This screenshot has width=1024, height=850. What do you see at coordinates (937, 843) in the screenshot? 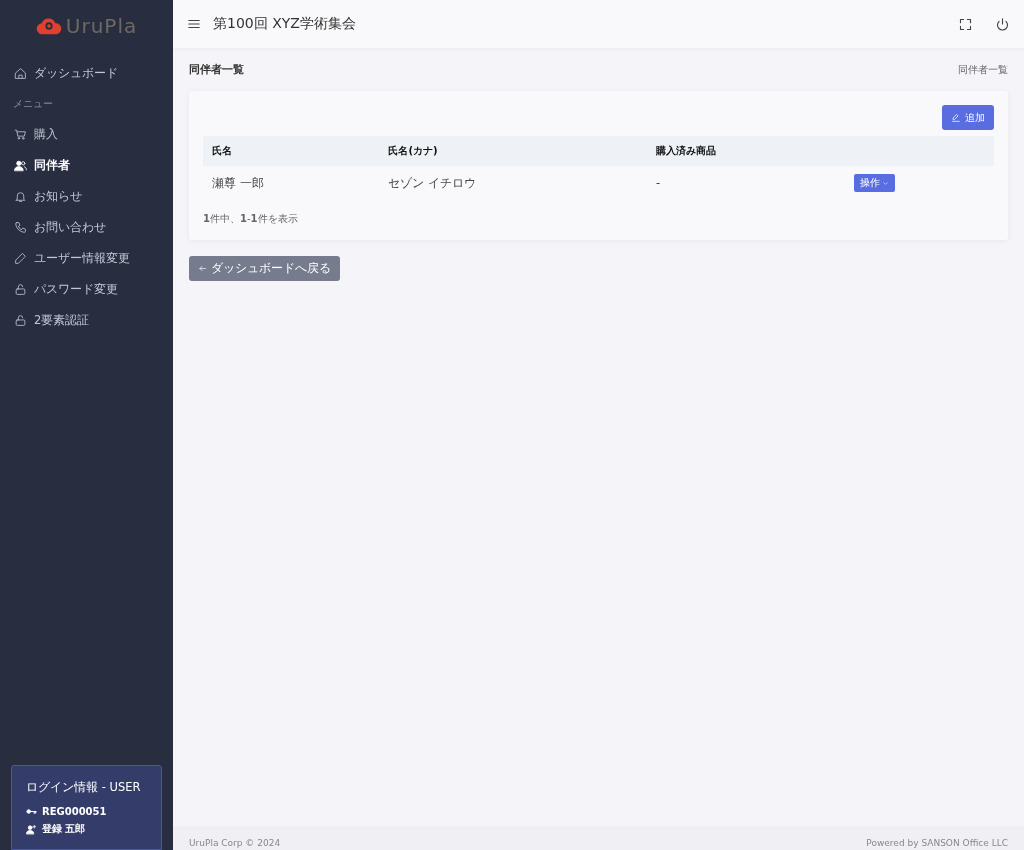
I see `powered-by-text: Powered by SANSON Office LLC` at bounding box center [937, 843].